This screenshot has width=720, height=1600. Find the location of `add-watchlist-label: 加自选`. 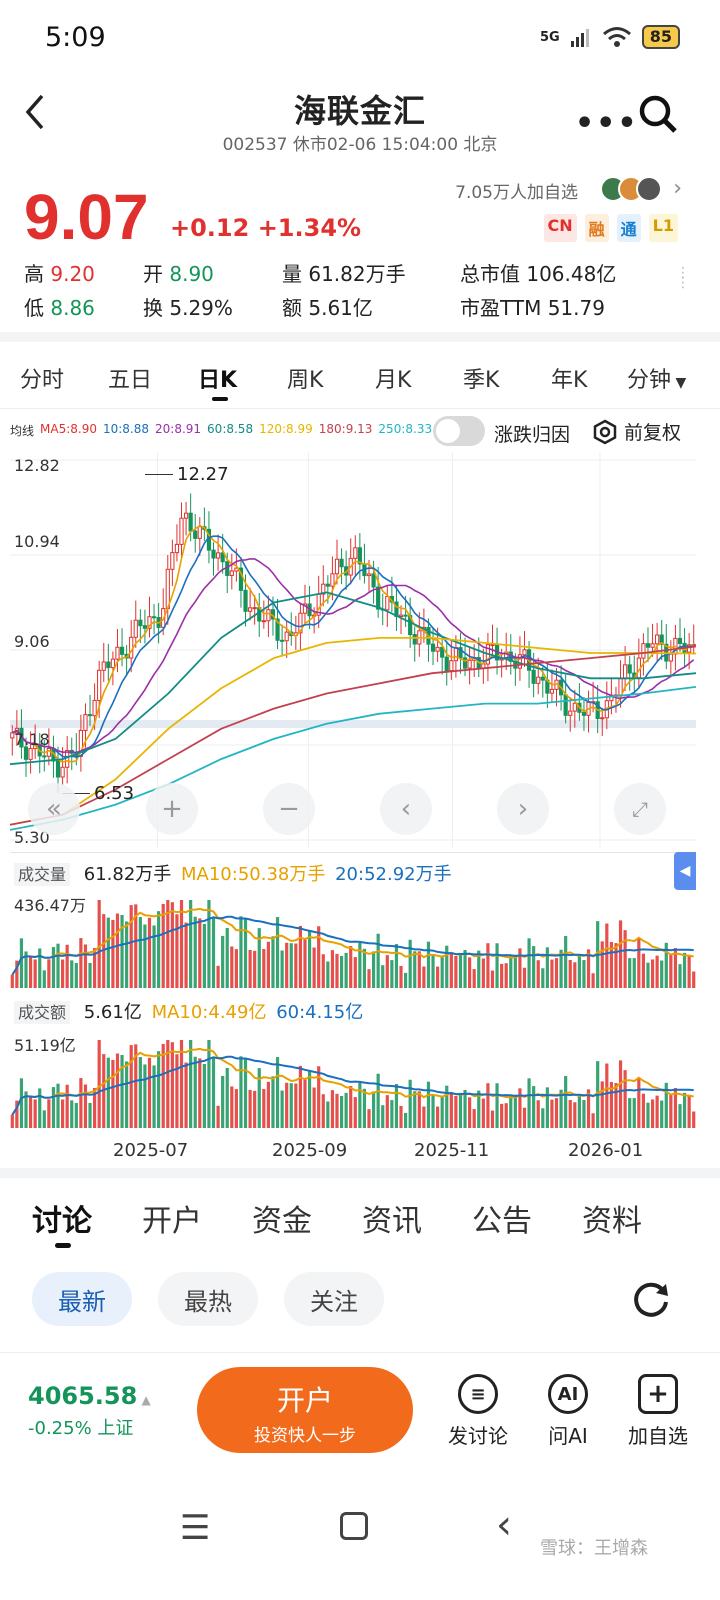

add-watchlist-label: 加自选 is located at coordinates (658, 1436).